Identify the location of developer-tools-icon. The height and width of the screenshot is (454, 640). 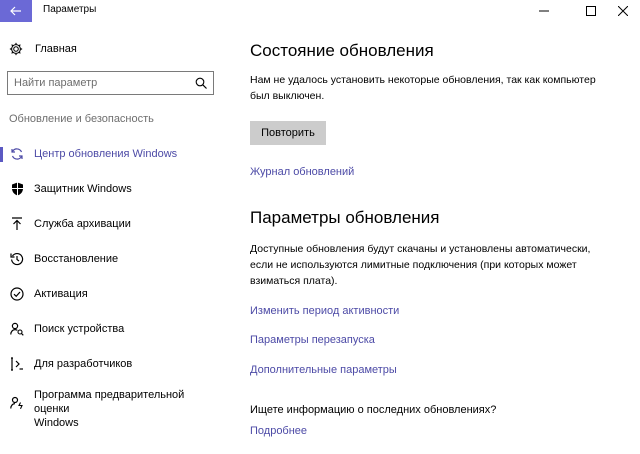
(17, 364).